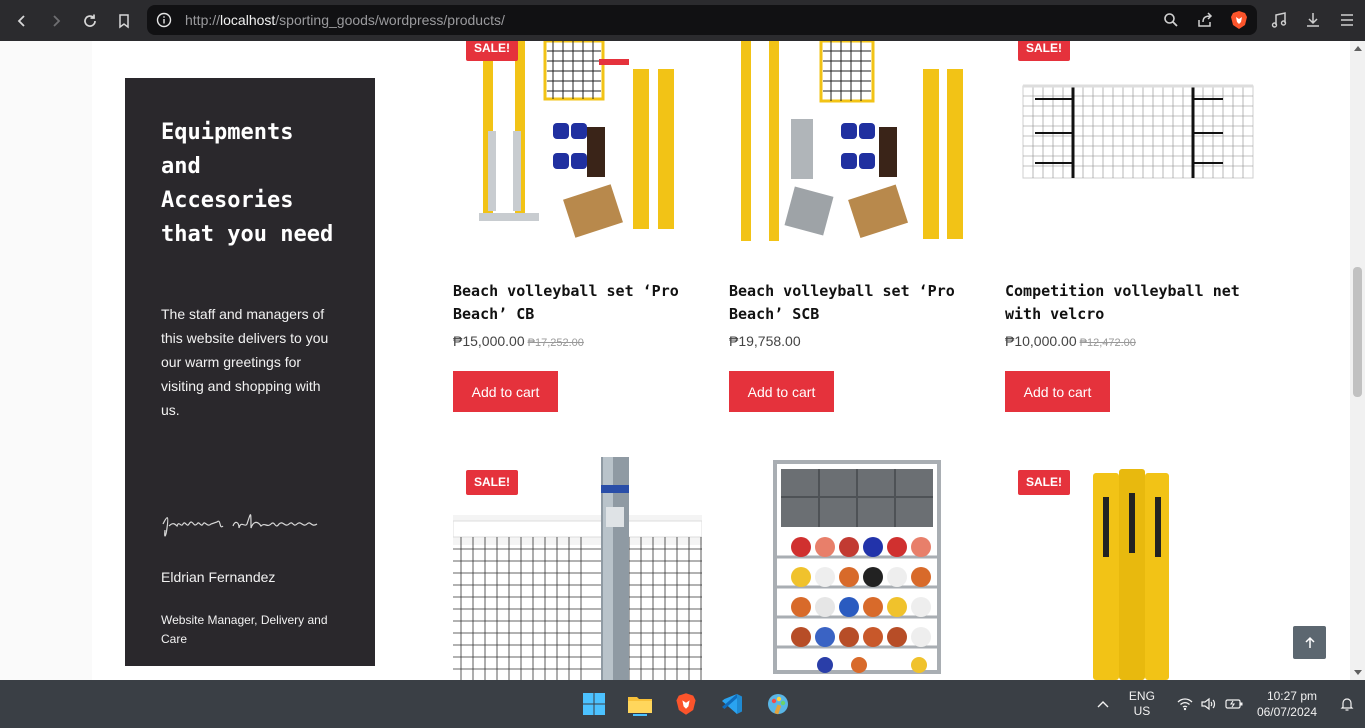 The width and height of the screenshot is (1365, 728). I want to click on url-prefix: http://, so click(203, 20).